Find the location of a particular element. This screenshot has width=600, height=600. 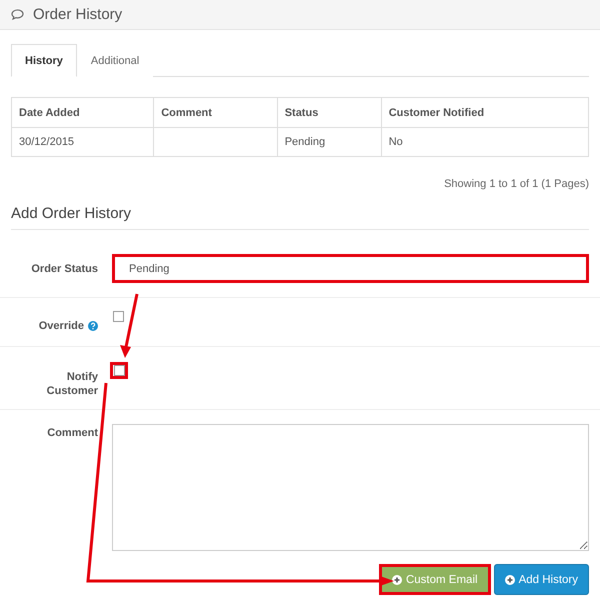

column-header: Comment is located at coordinates (216, 113).